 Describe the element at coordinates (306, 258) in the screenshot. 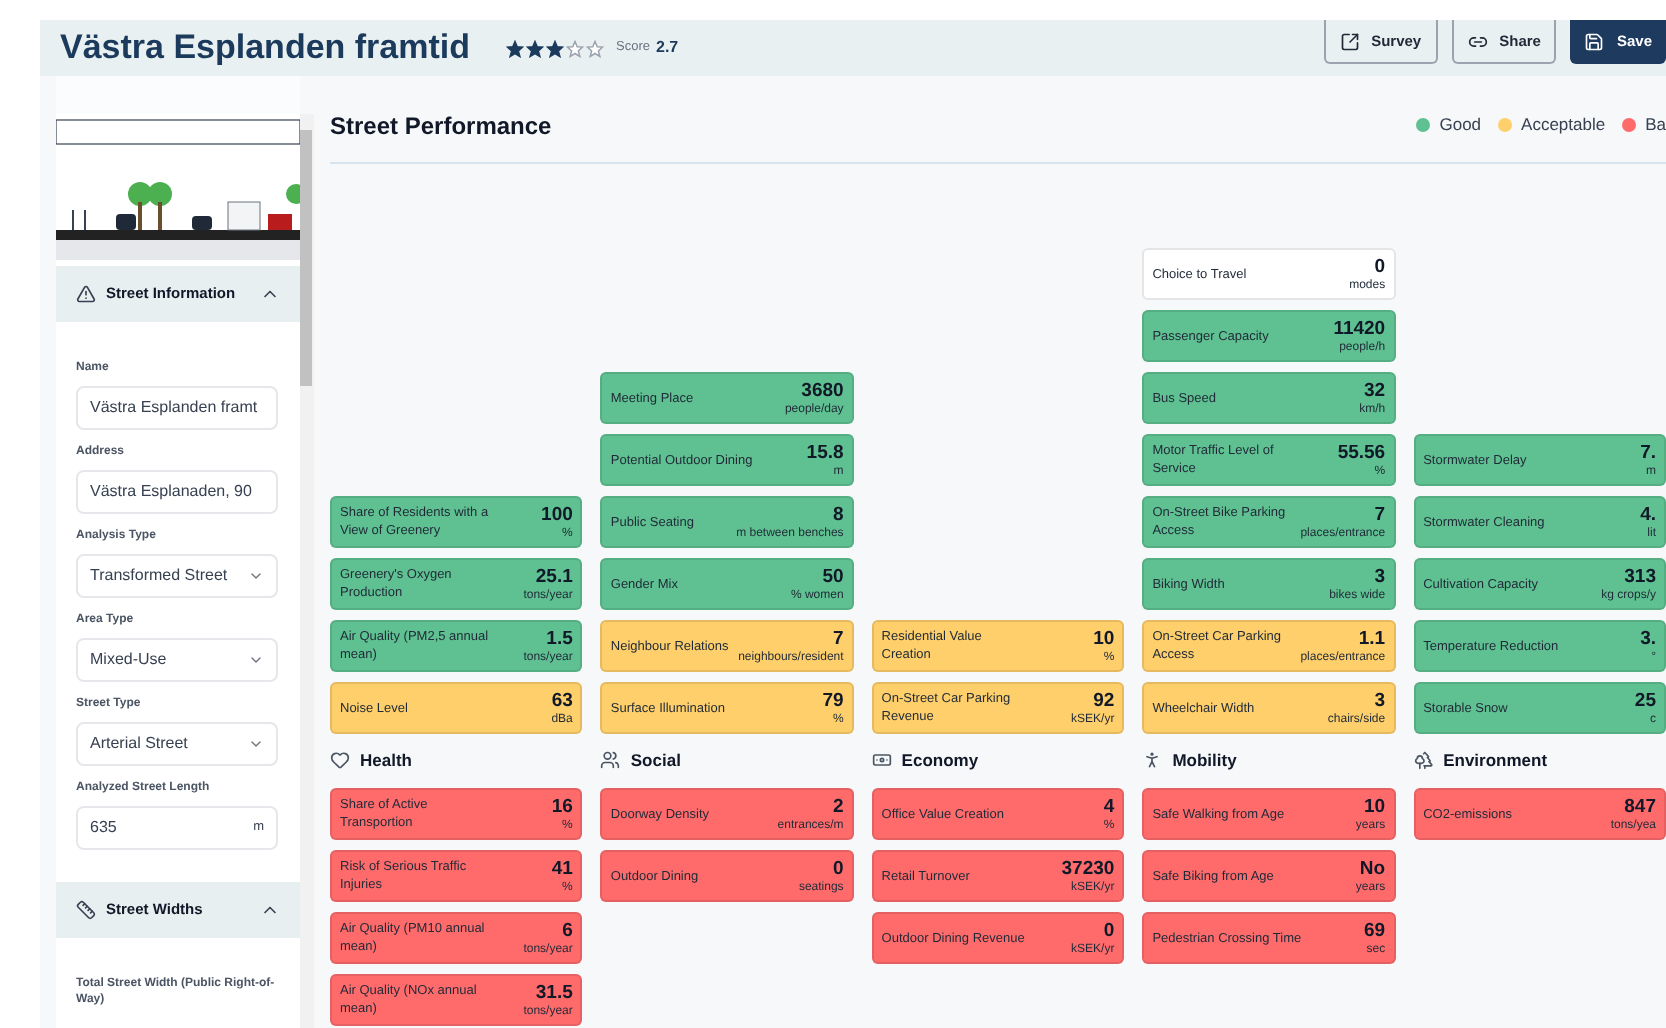

I see `scrollbar-thumb` at that location.